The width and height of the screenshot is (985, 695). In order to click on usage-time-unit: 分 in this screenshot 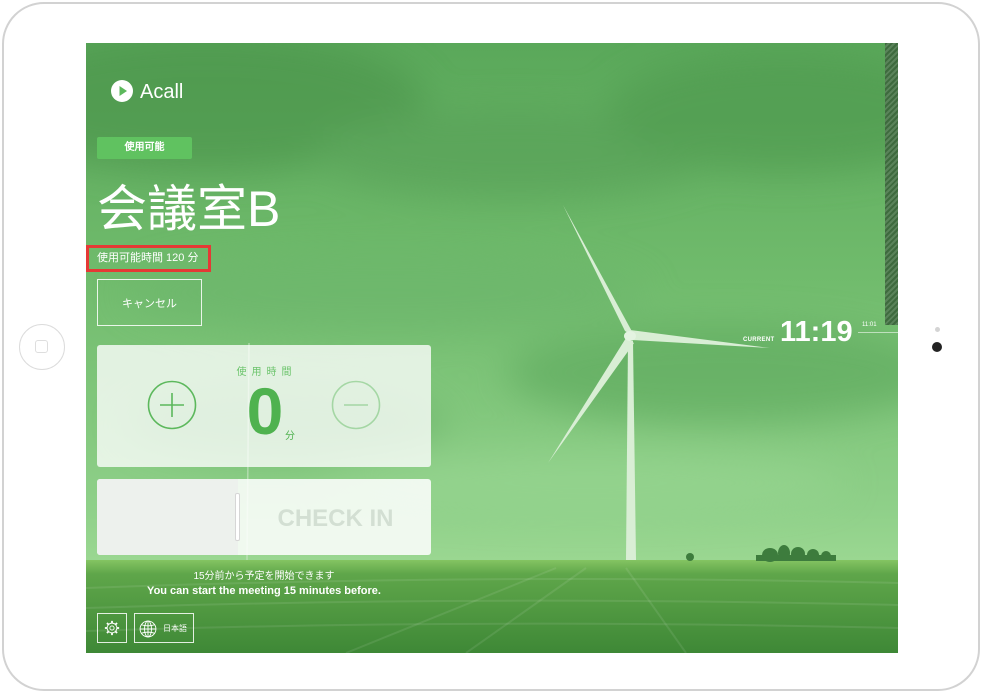, I will do `click(290, 436)`.